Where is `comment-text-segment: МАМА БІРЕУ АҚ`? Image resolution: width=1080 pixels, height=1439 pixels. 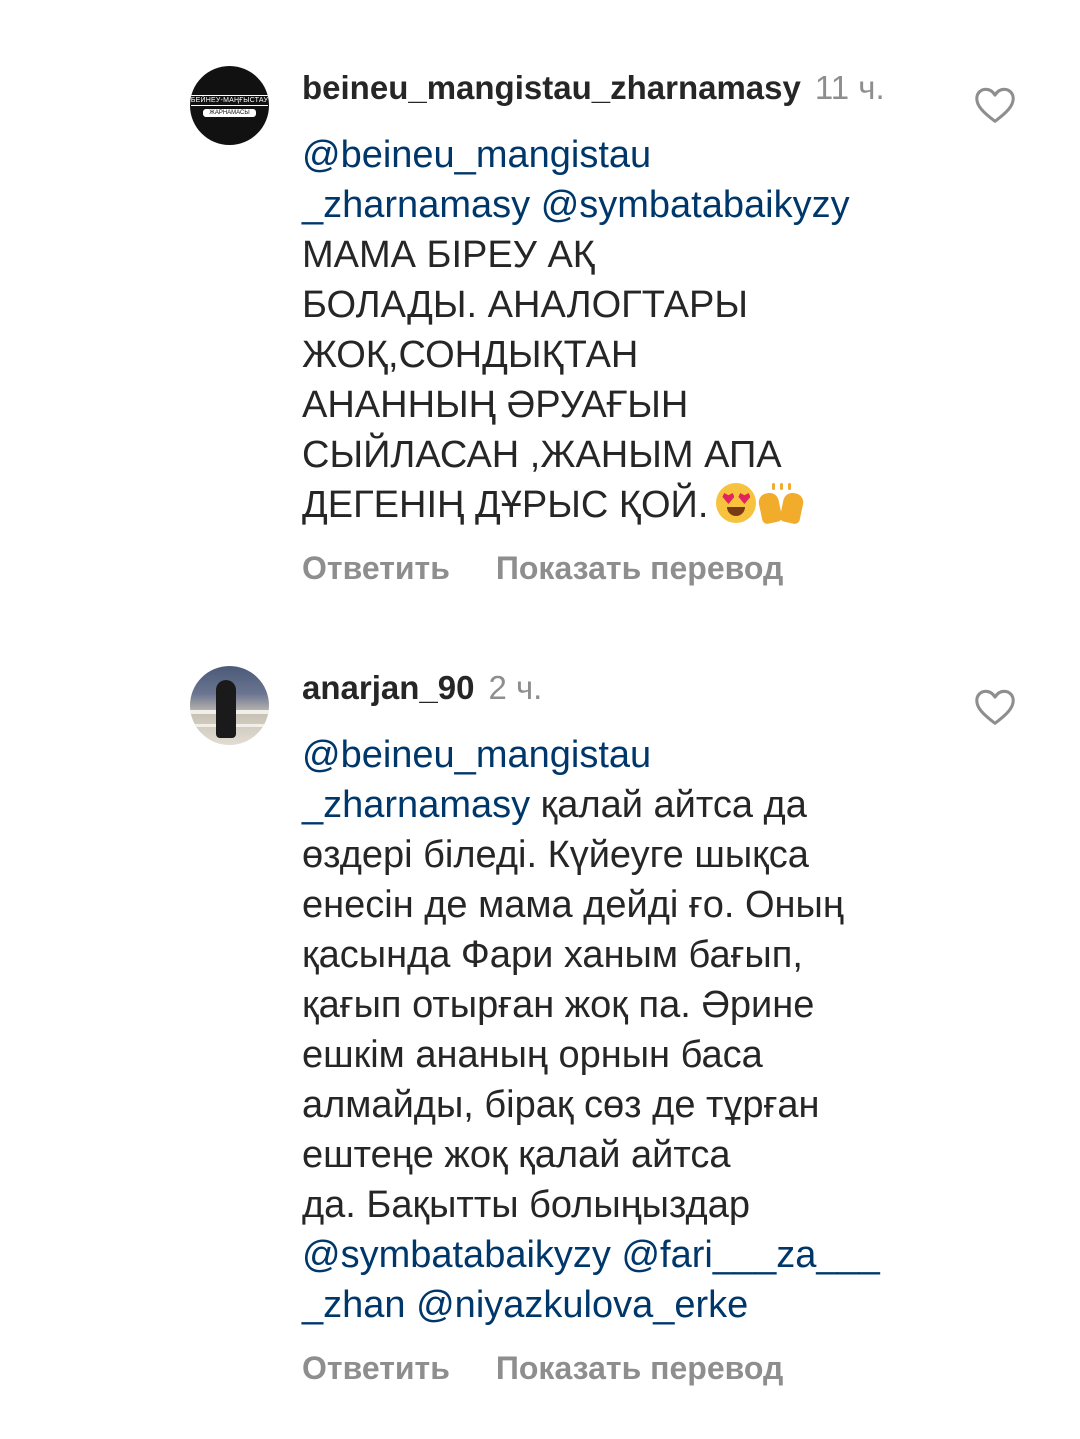 comment-text-segment: МАМА БІРЕУ АҚ is located at coordinates (448, 255).